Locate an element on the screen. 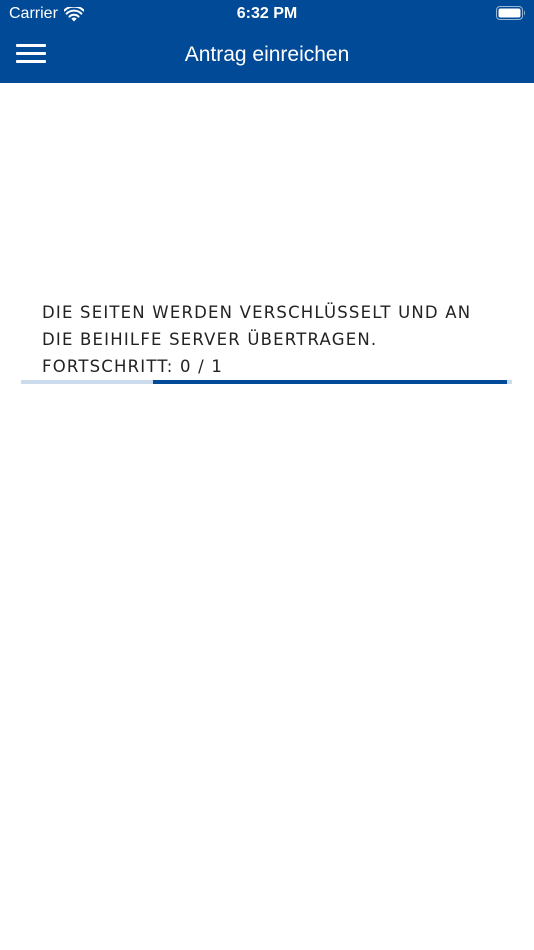 The height and width of the screenshot is (950, 534). clock: 6:32 PM is located at coordinates (267, 13).